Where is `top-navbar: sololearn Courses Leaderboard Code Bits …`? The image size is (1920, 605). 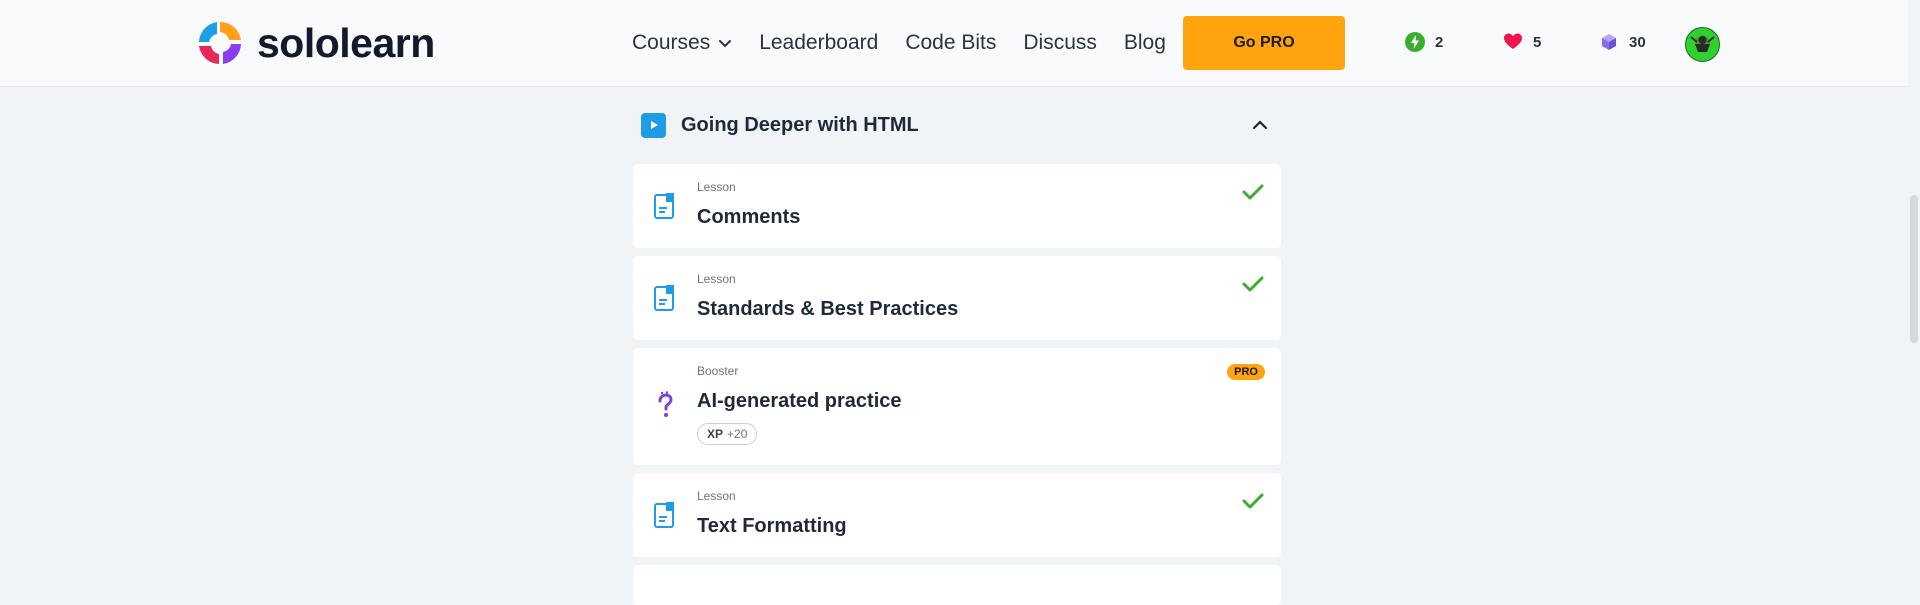
top-navbar: sololearn Courses Leaderboard Code Bits … is located at coordinates (960, 43).